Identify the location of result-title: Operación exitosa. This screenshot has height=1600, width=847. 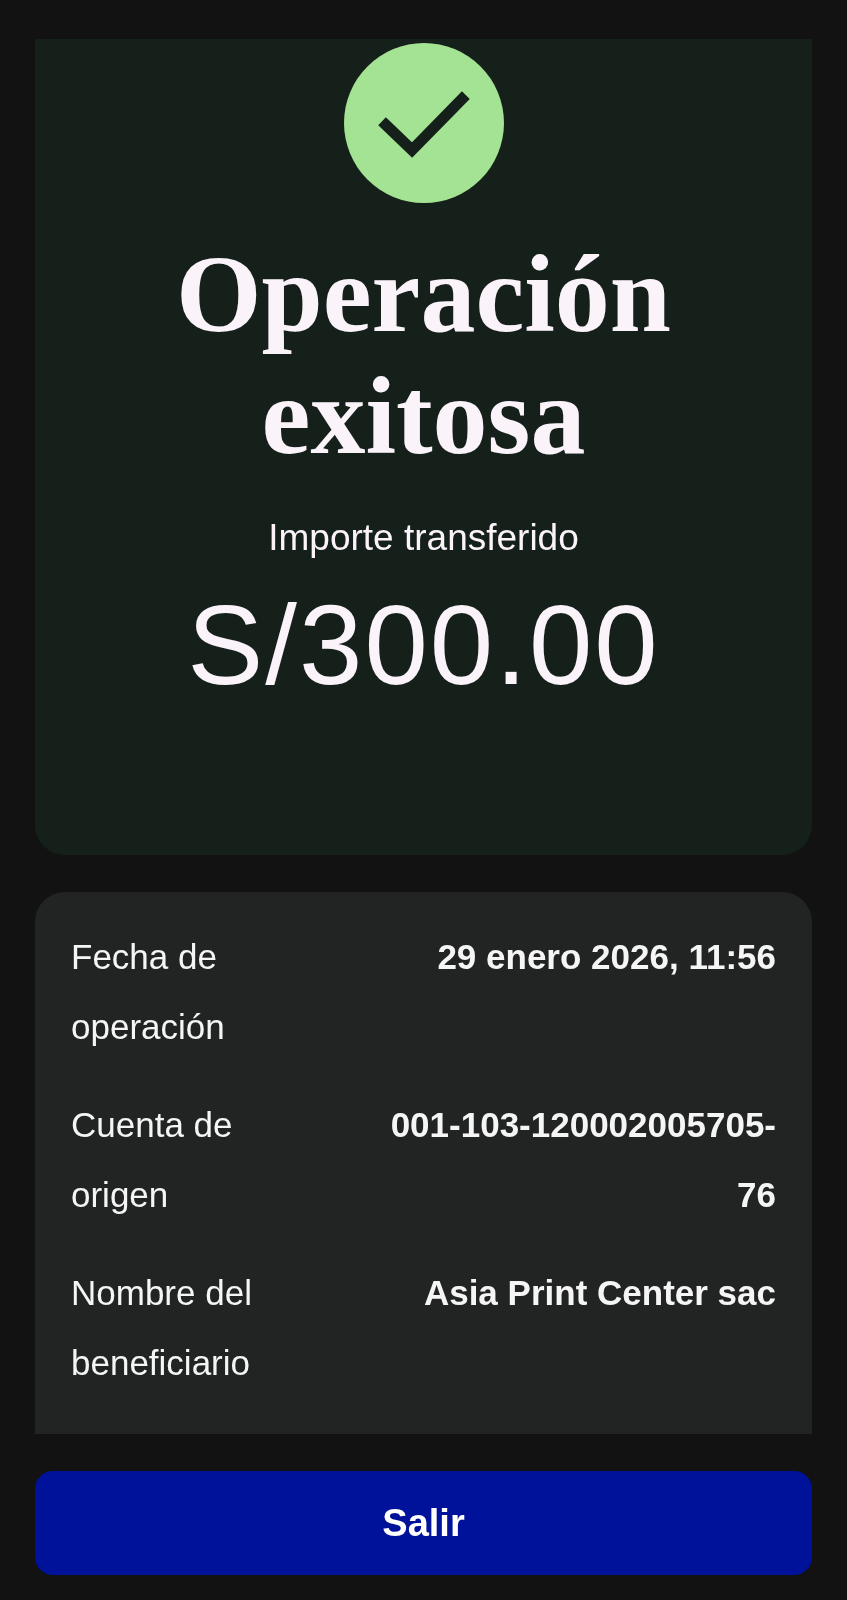
(423, 355).